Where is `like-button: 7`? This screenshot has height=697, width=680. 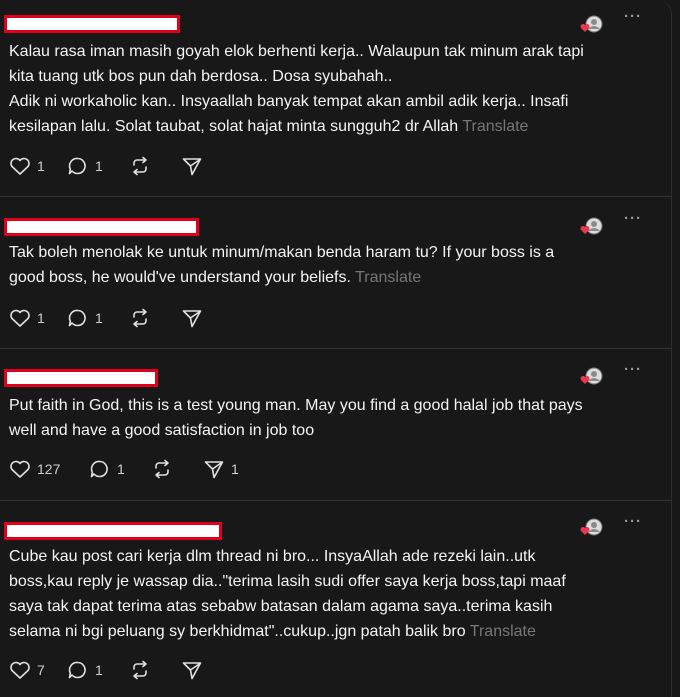 like-button: 7 is located at coordinates (38, 670).